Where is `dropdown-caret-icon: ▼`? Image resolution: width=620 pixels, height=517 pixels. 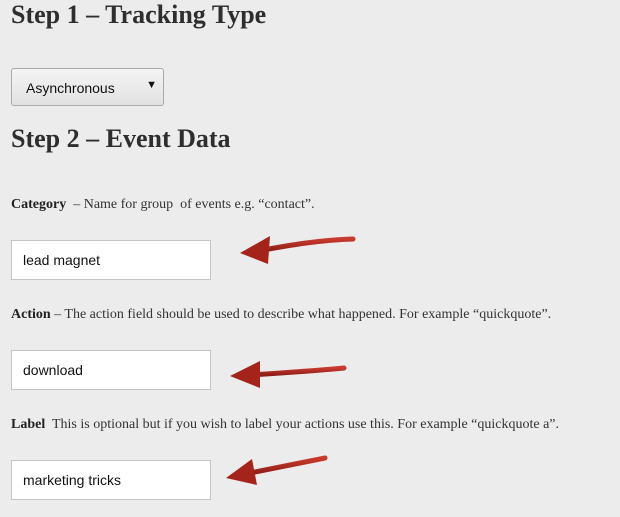 dropdown-caret-icon: ▼ is located at coordinates (151, 85).